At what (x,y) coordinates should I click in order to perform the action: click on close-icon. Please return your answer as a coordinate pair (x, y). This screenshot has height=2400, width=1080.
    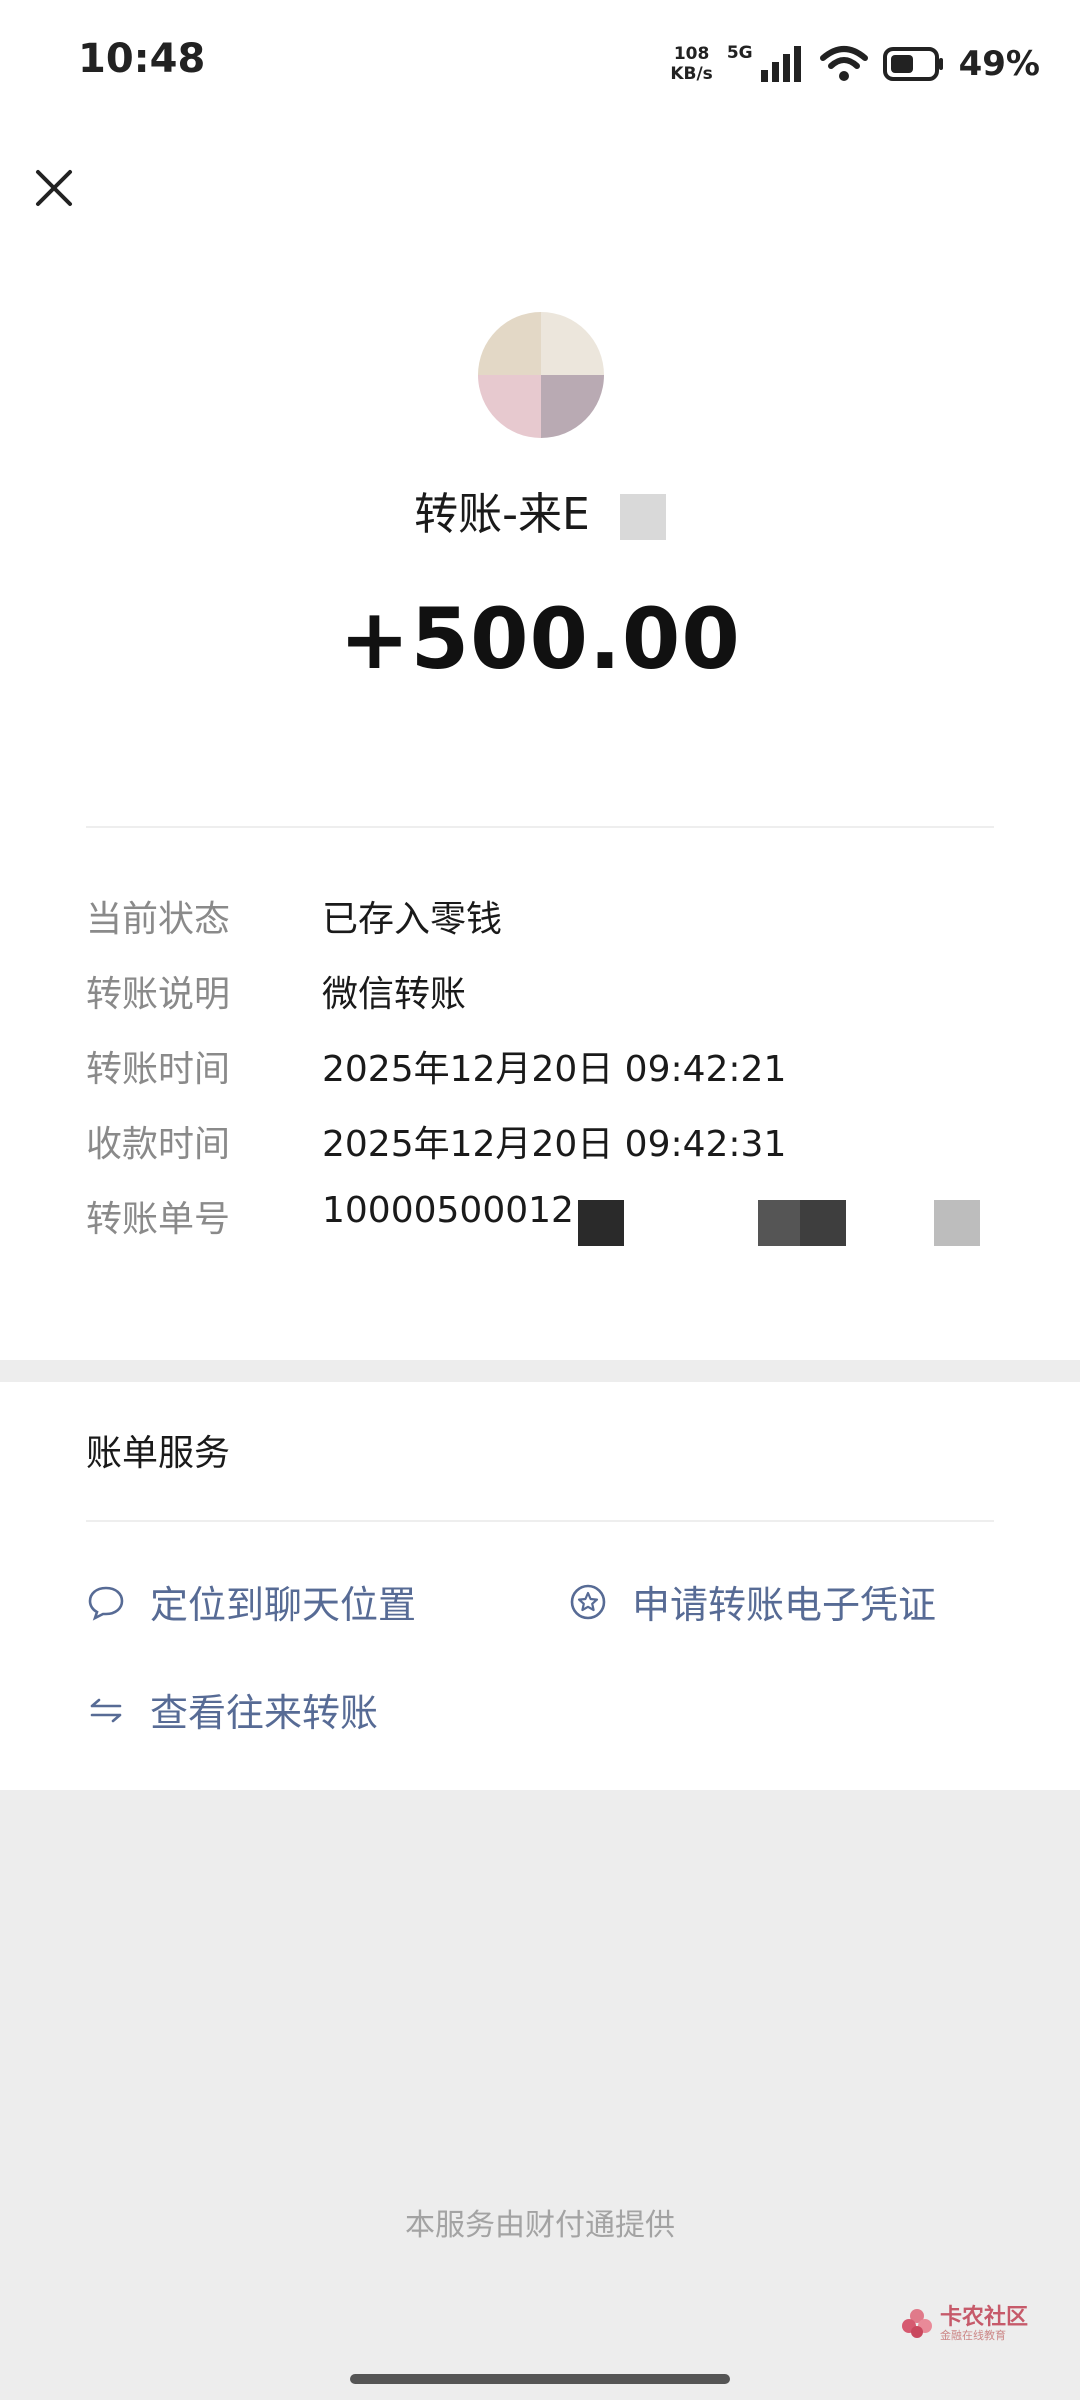
    Looking at the image, I should click on (54, 188).